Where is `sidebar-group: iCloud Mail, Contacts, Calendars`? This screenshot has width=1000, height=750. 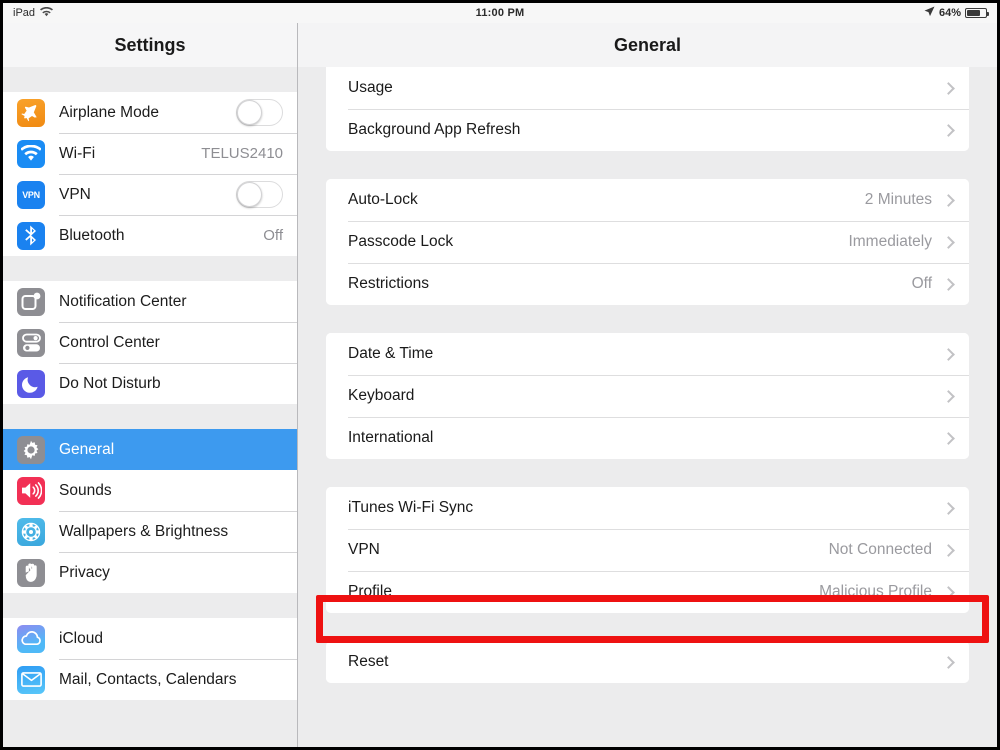
sidebar-group: iCloud Mail, Contacts, Calendars is located at coordinates (150, 659).